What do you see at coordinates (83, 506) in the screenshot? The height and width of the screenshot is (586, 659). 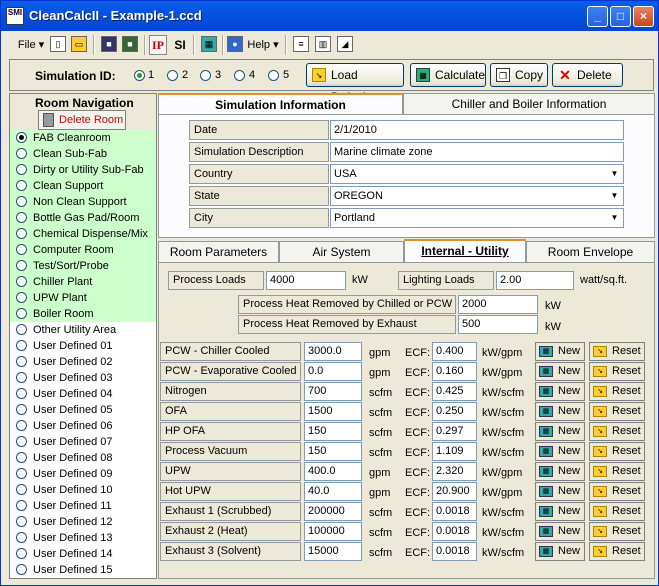 I see `room-item: User Defined 11` at bounding box center [83, 506].